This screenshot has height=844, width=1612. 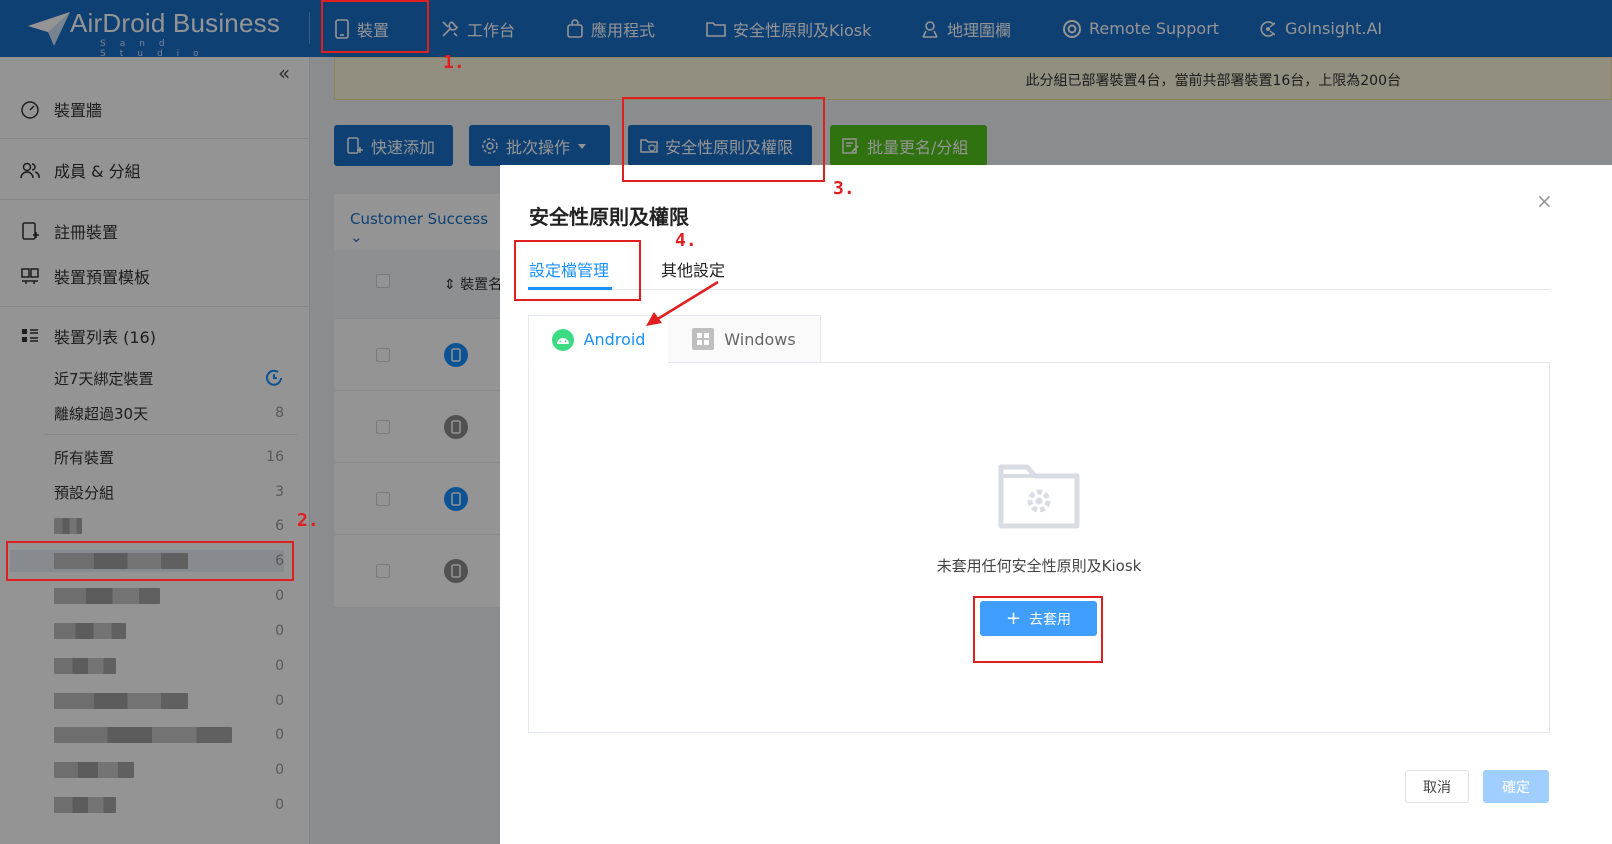 I want to click on annotation-box-security-button, so click(x=723, y=139).